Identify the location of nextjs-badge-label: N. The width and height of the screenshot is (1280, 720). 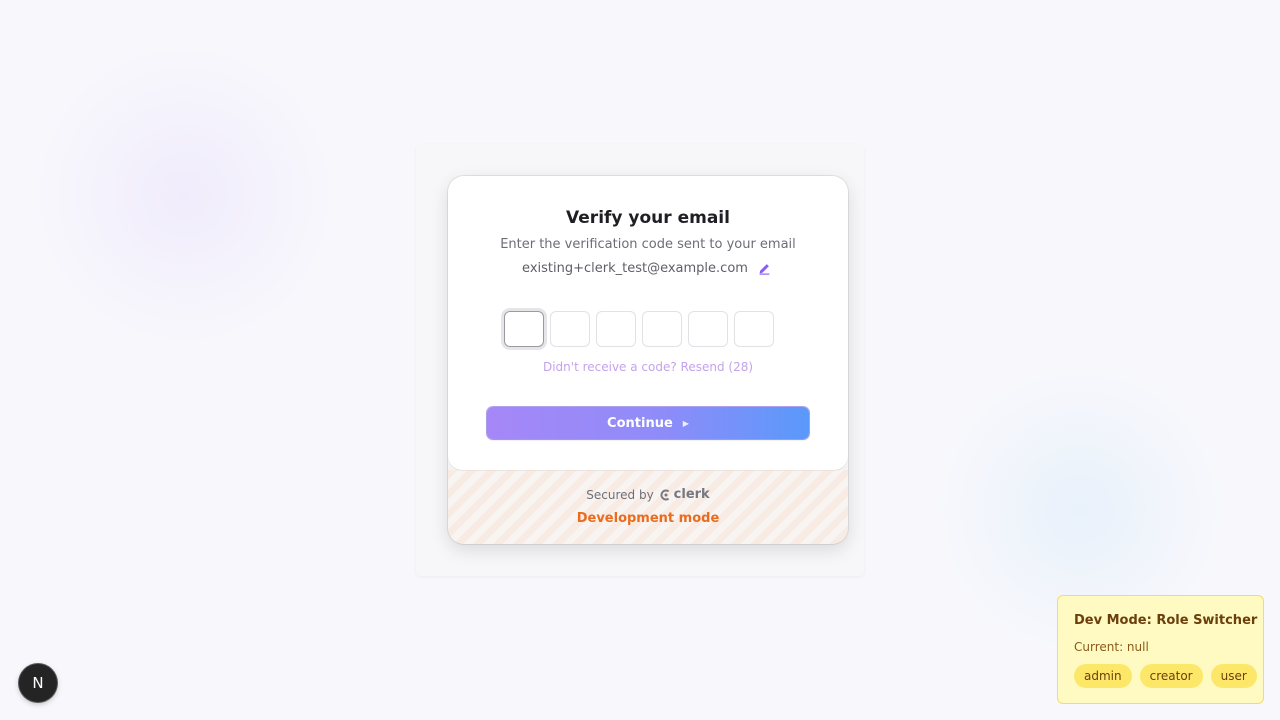
(38, 683).